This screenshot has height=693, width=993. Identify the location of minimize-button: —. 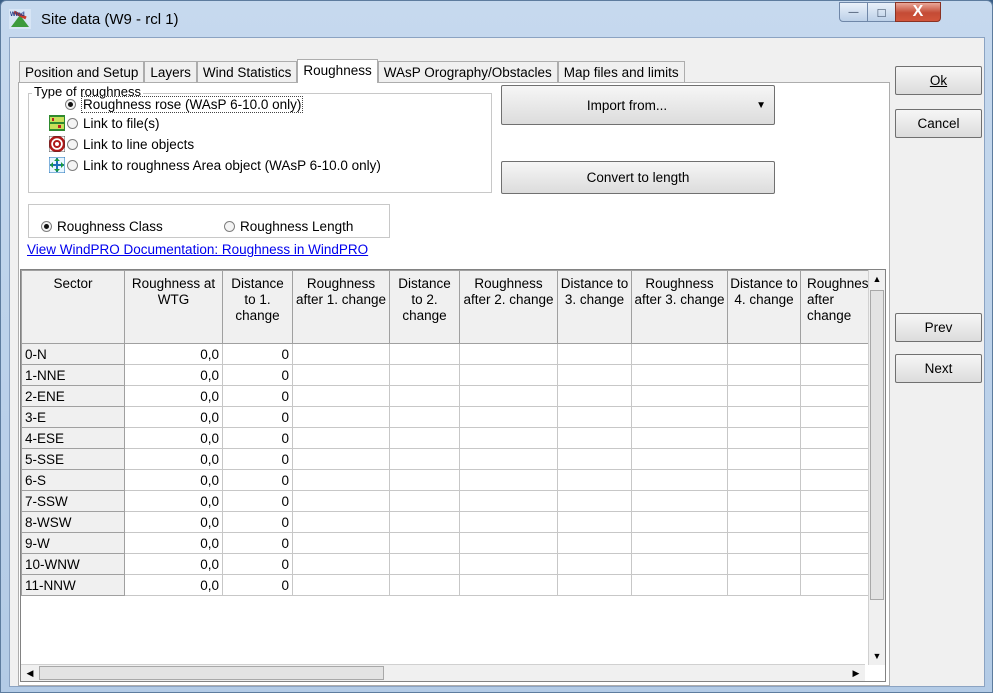
(853, 12).